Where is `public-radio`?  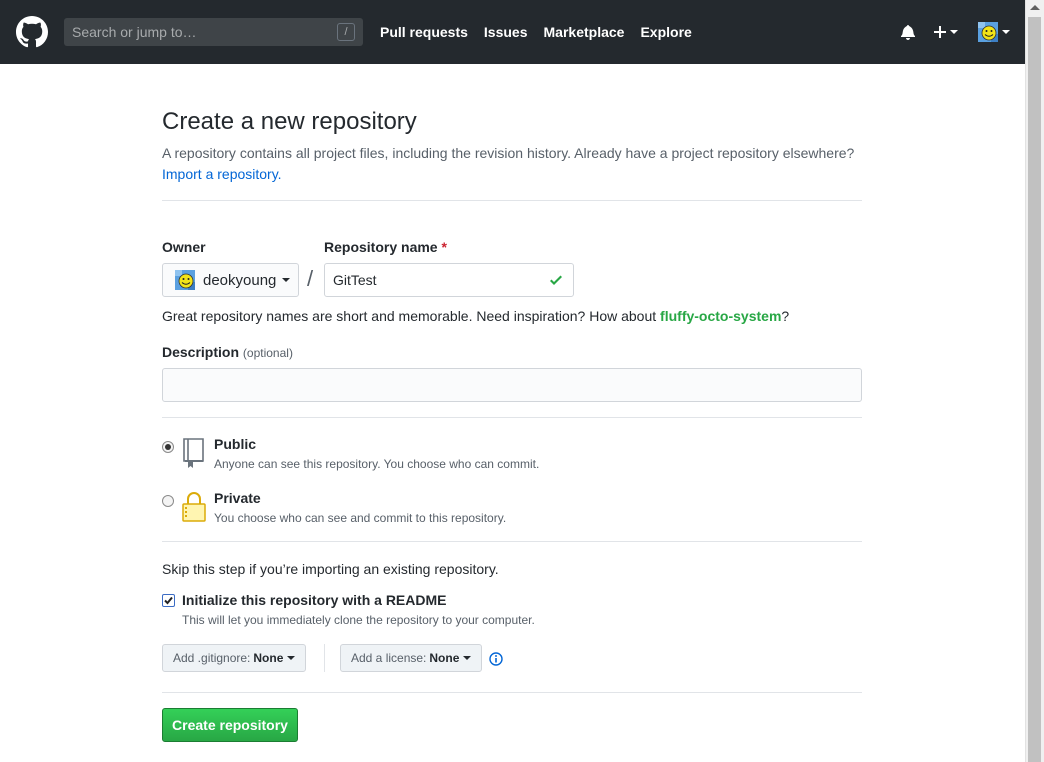
public-radio is located at coordinates (168, 447).